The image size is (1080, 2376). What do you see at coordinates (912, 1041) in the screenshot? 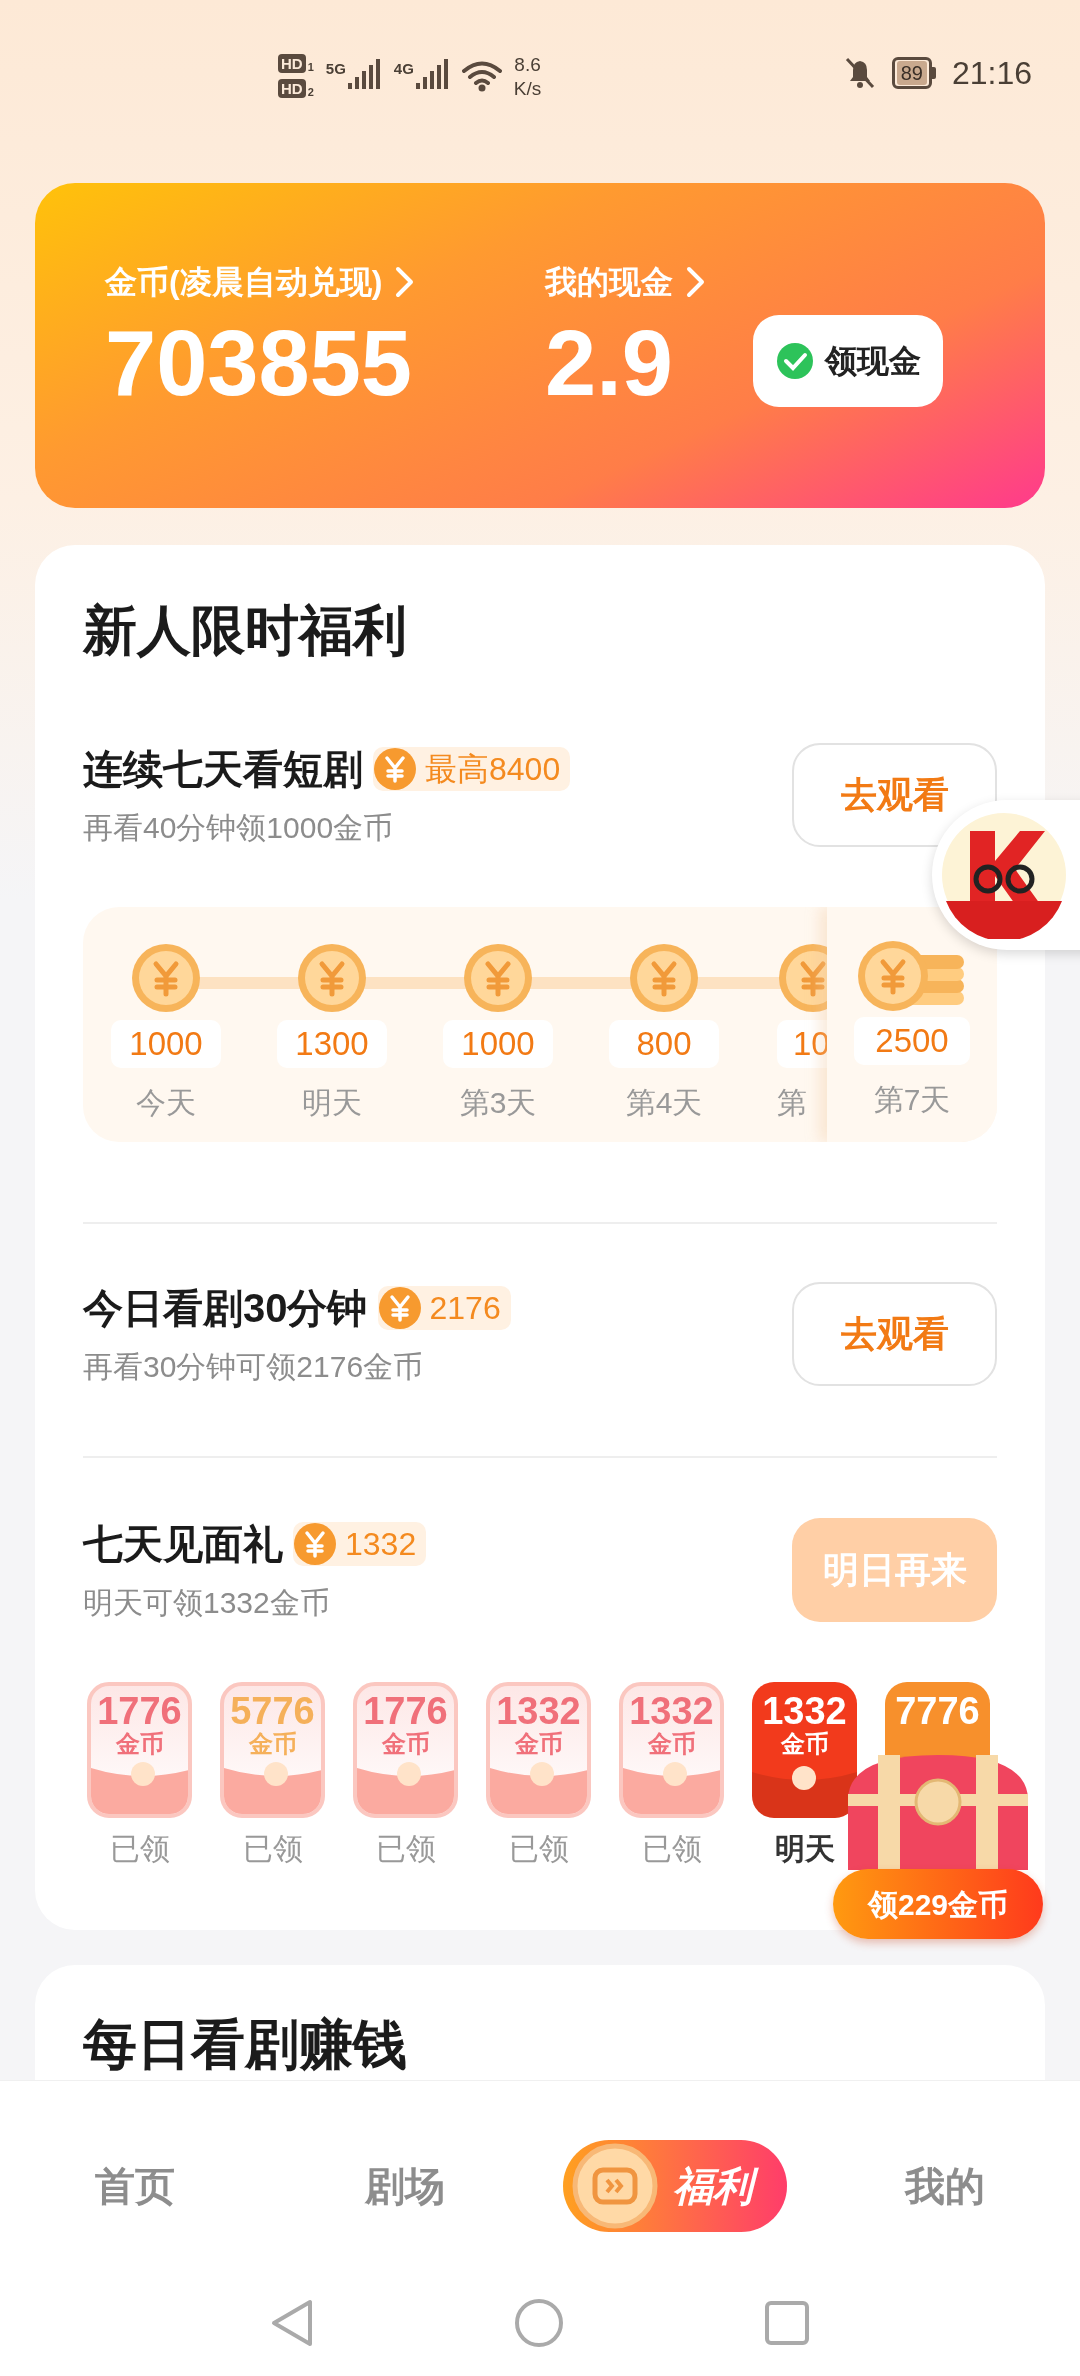
I see `day-reward-amount: 2500` at bounding box center [912, 1041].